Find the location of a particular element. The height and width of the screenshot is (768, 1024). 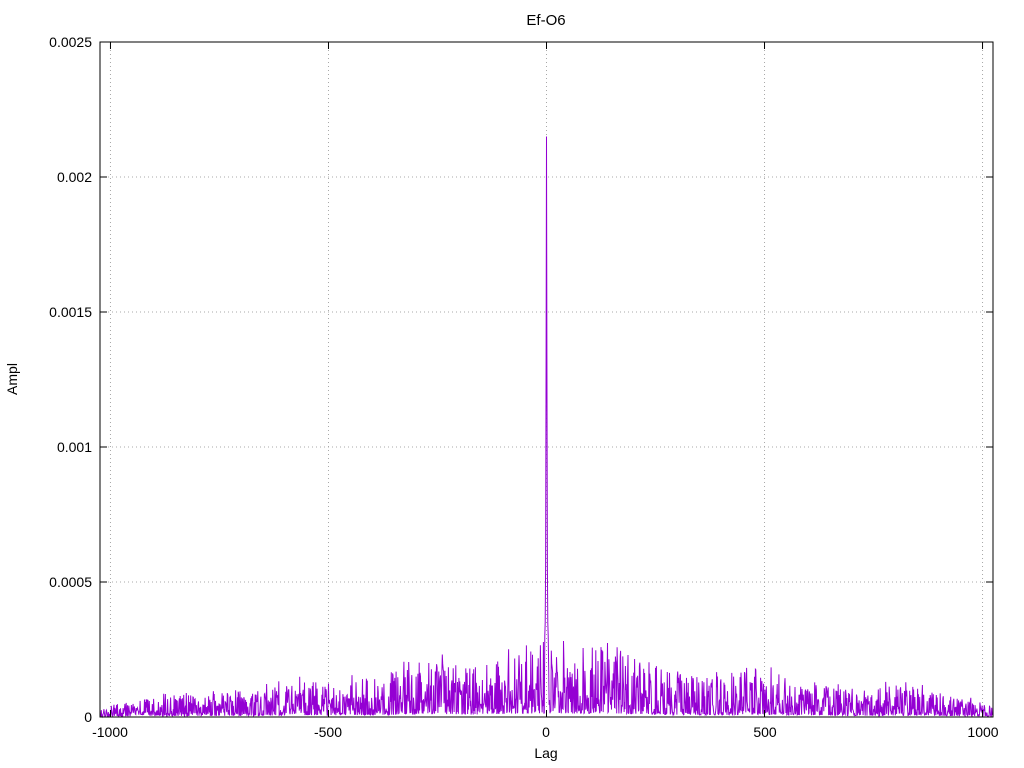

y-tick-label: 0.0005 is located at coordinates (70, 582).